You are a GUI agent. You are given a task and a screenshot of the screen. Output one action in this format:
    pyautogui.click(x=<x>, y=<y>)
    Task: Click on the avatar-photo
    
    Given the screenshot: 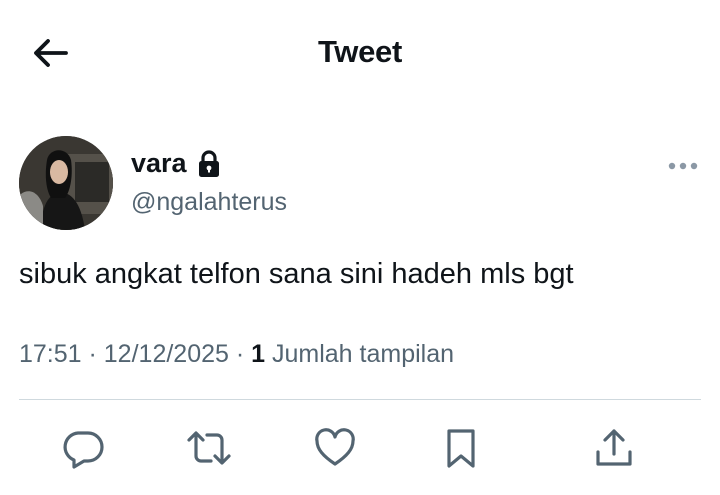 What is the action you would take?
    pyautogui.click(x=66, y=183)
    